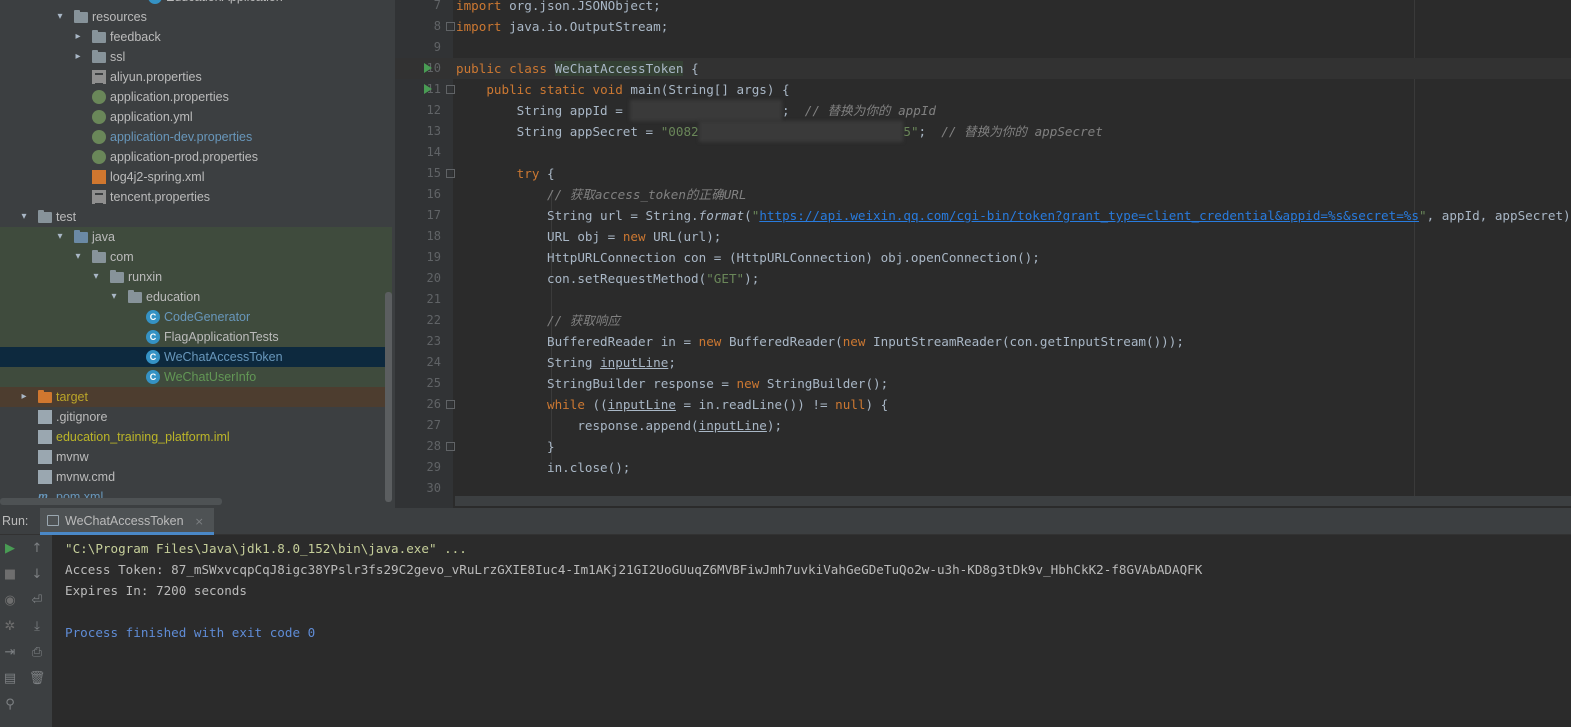 This screenshot has height=727, width=1571. What do you see at coordinates (10, 601) in the screenshot?
I see `camera-icon: ◉` at bounding box center [10, 601].